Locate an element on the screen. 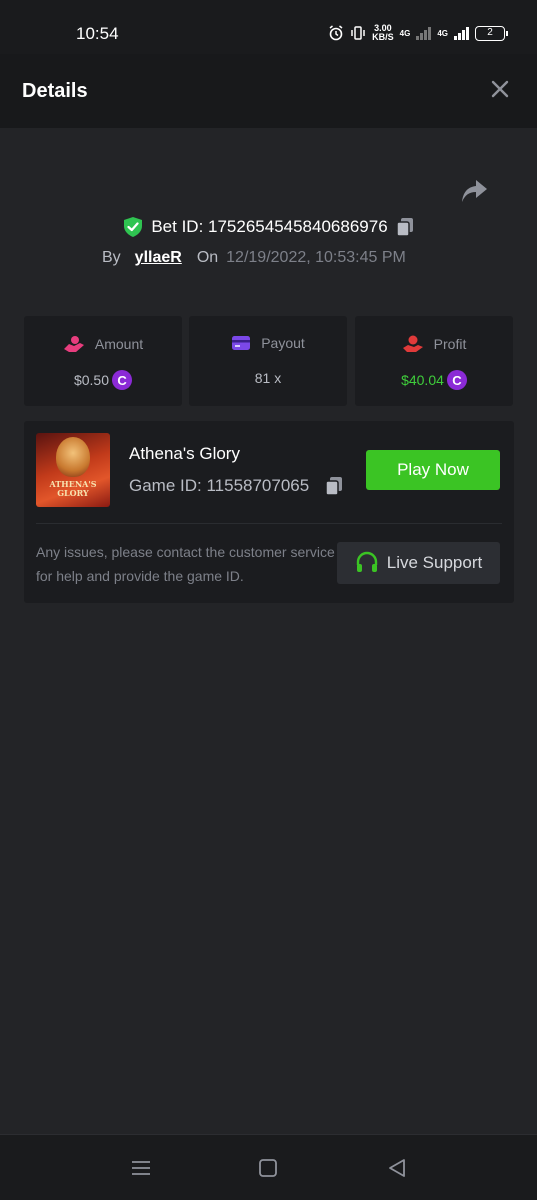 This screenshot has height=1200, width=537. card-icon is located at coordinates (241, 343).